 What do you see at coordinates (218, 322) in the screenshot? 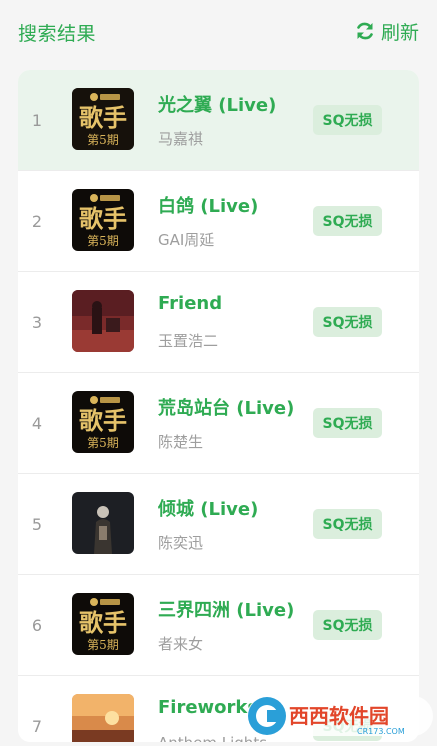
I see `list-item: 3 Friend 玉置浩二 SQ无损` at bounding box center [218, 322].